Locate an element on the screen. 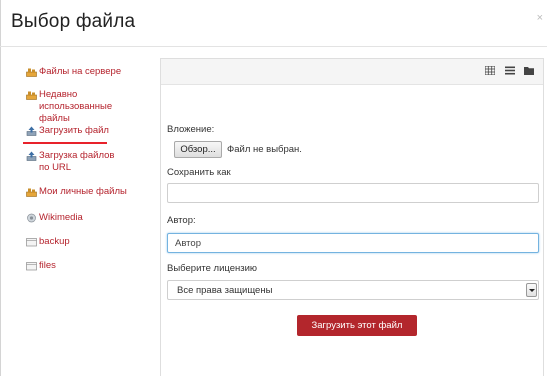 This screenshot has width=547, height=376. repo-item-upload-file: Загрузить файл is located at coordinates (67, 131).